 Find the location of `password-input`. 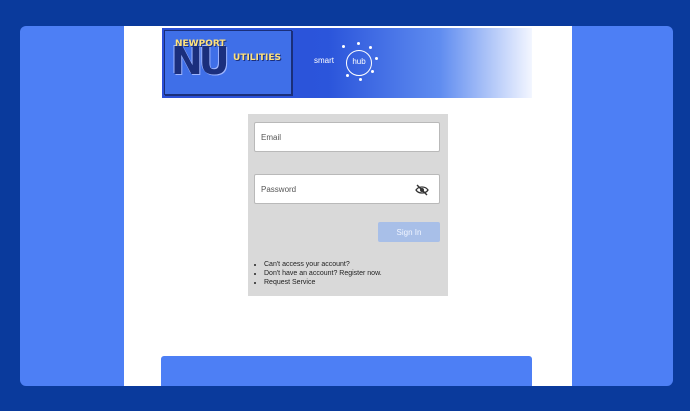

password-input is located at coordinates (333, 189).